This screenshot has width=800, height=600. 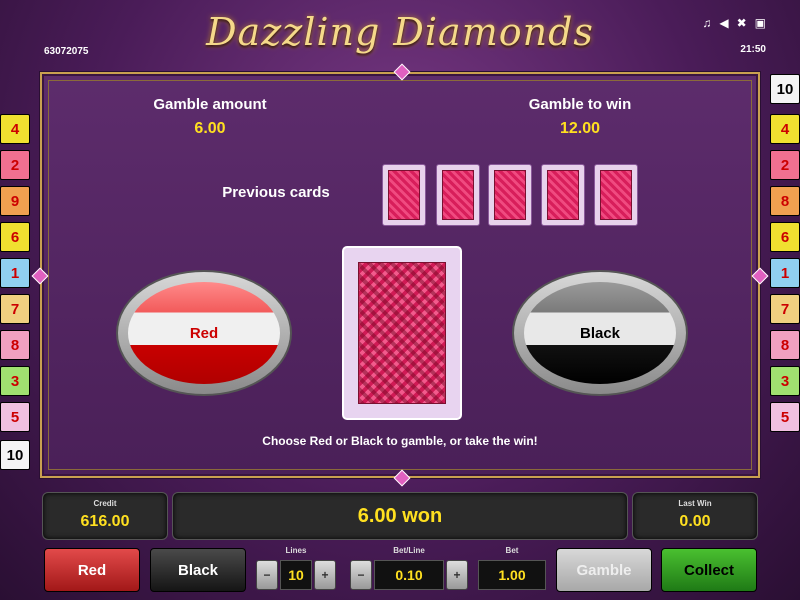 What do you see at coordinates (695, 503) in the screenshot?
I see `last-win-label: Last Win` at bounding box center [695, 503].